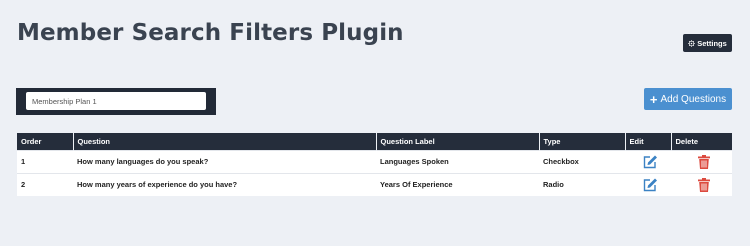 The width and height of the screenshot is (750, 246). I want to click on page-title: Member Search Filters Plugin, so click(210, 33).